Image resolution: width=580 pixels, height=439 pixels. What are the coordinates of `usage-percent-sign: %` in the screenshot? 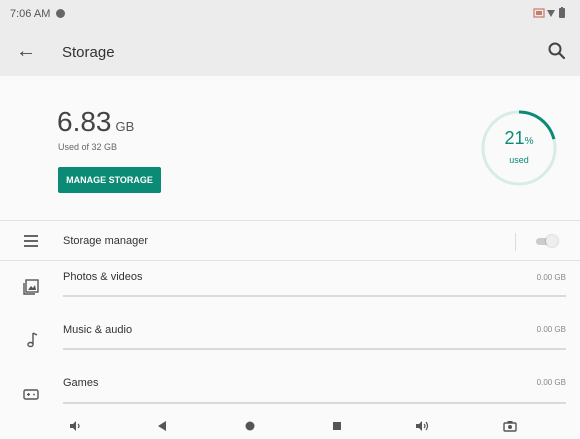 It's located at (529, 141).